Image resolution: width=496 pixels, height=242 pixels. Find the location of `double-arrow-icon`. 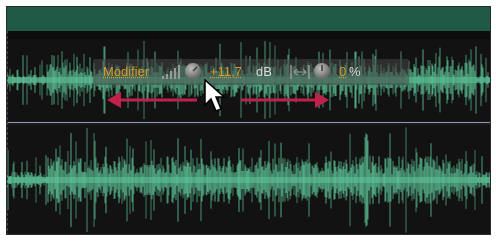

double-arrow-icon is located at coordinates (218, 100).